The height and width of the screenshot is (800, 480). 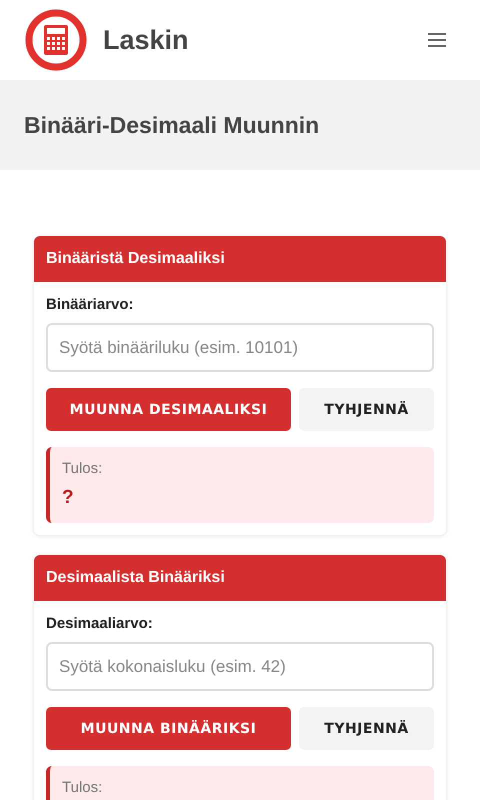 I want to click on field-label: Desimaaliarvo:, so click(x=100, y=623).